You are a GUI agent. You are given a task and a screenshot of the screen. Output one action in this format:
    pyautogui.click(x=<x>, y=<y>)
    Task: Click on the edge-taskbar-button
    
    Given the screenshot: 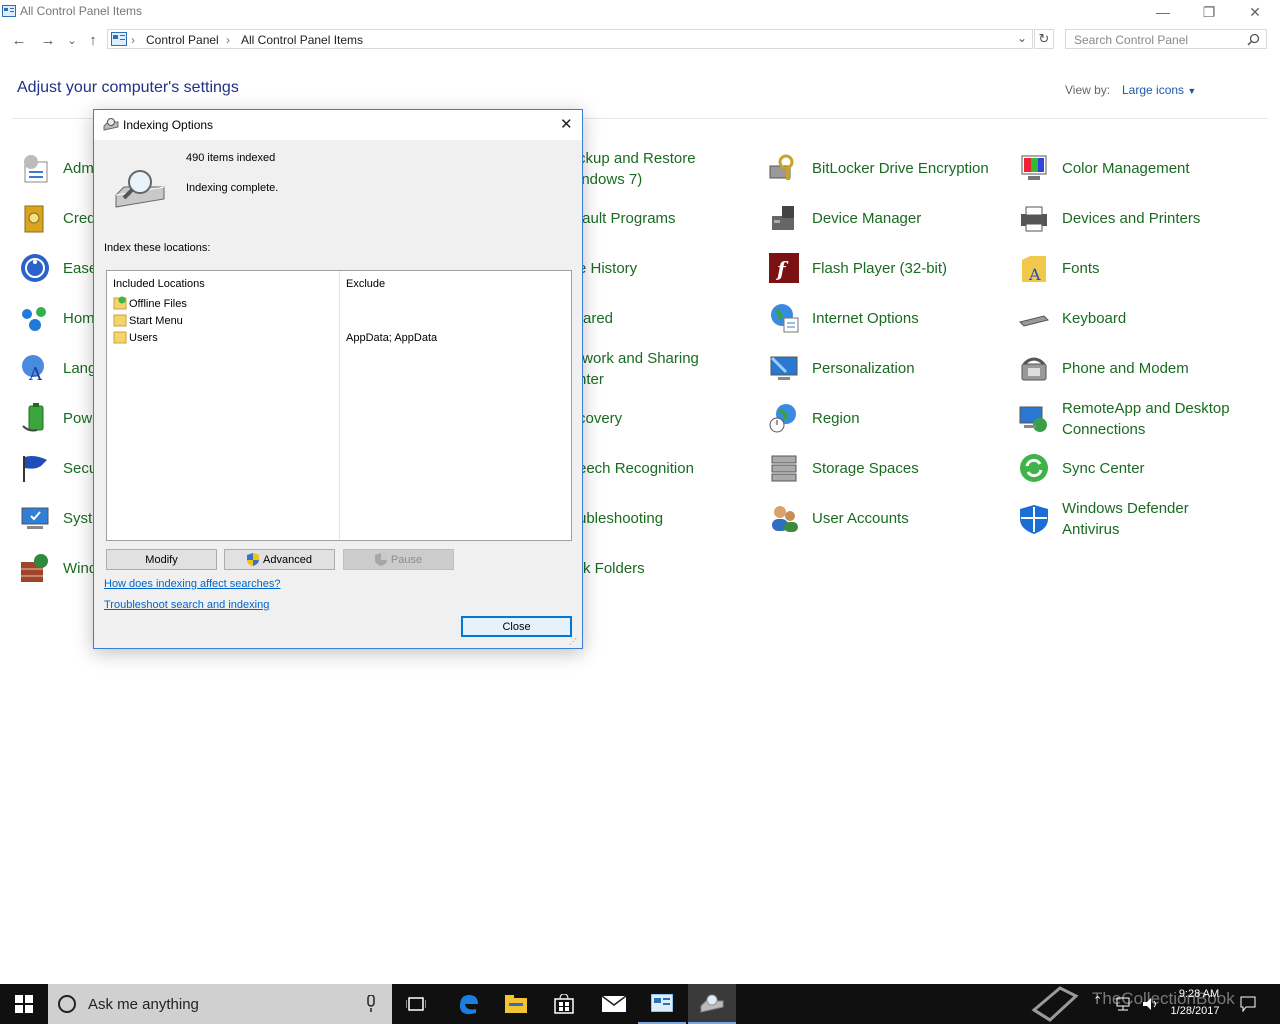 What is the action you would take?
    pyautogui.click(x=468, y=1004)
    